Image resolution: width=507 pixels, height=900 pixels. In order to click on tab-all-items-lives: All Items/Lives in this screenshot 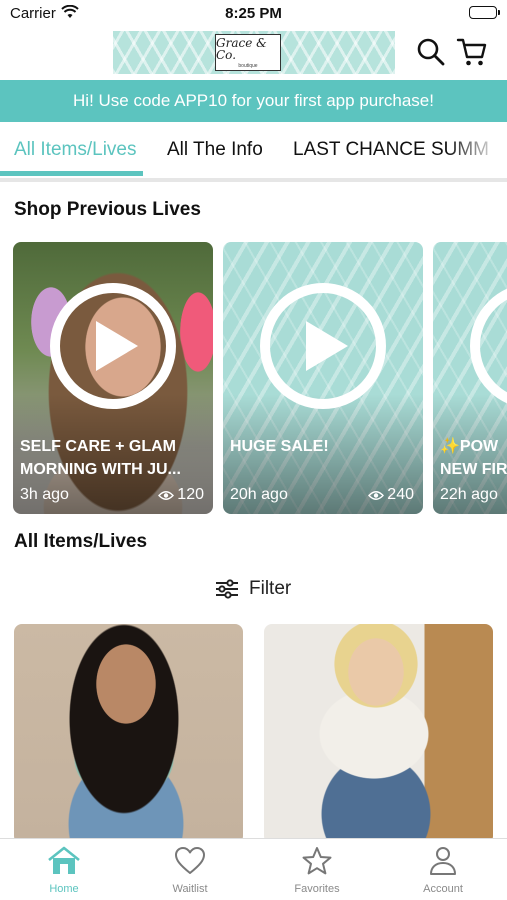, I will do `click(75, 150)`.